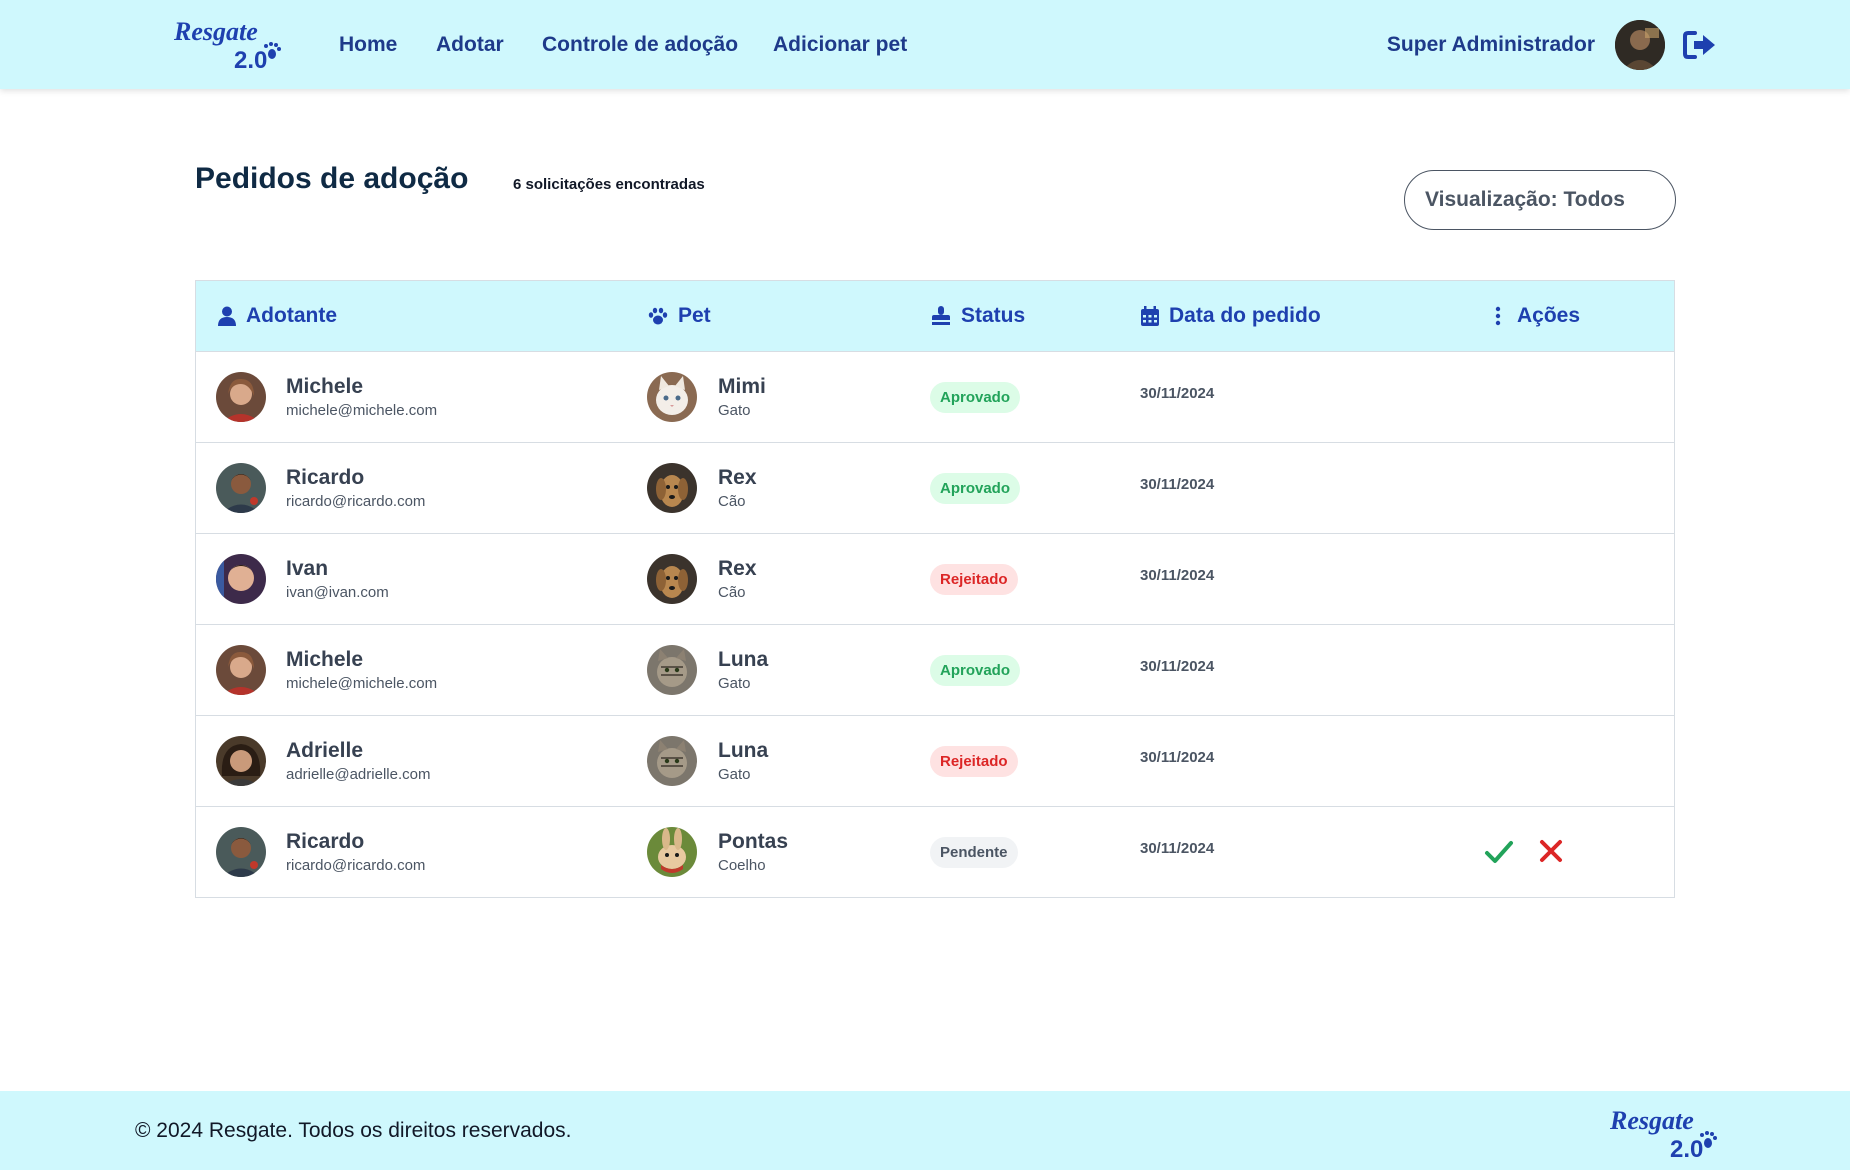 The height and width of the screenshot is (1170, 1850). Describe the element at coordinates (1150, 316) in the screenshot. I see `calendar-icon` at that location.